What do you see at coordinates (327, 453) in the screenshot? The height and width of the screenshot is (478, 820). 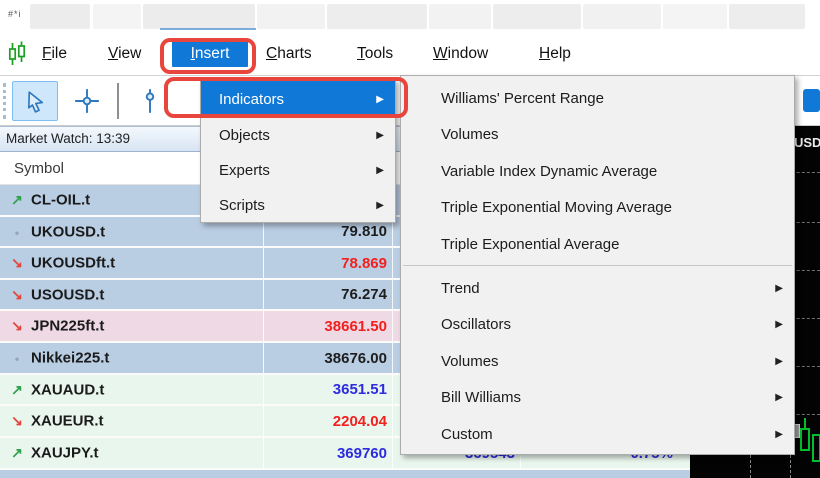 I see `bid-value: 369760` at bounding box center [327, 453].